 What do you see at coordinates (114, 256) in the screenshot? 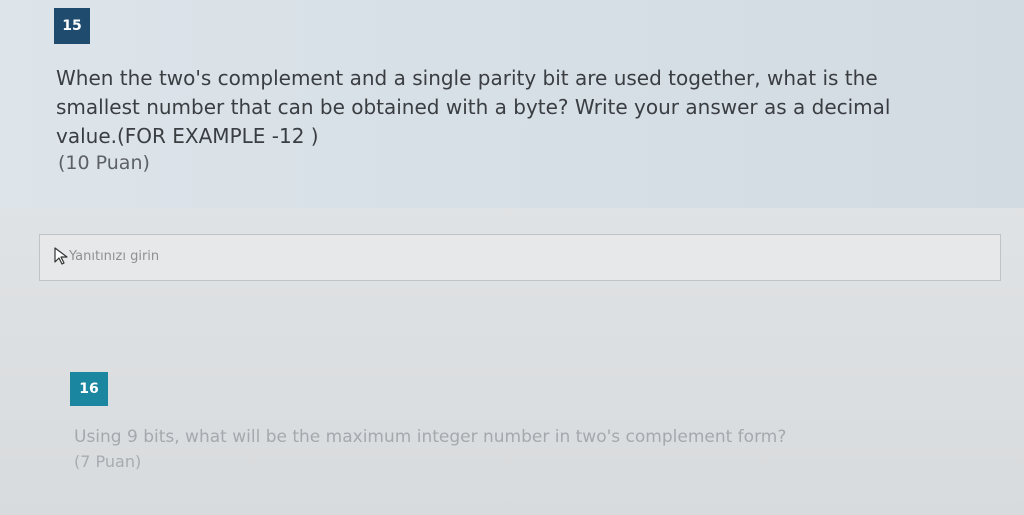
I see `answer-placeholder: Yanıtınızı girin` at bounding box center [114, 256].